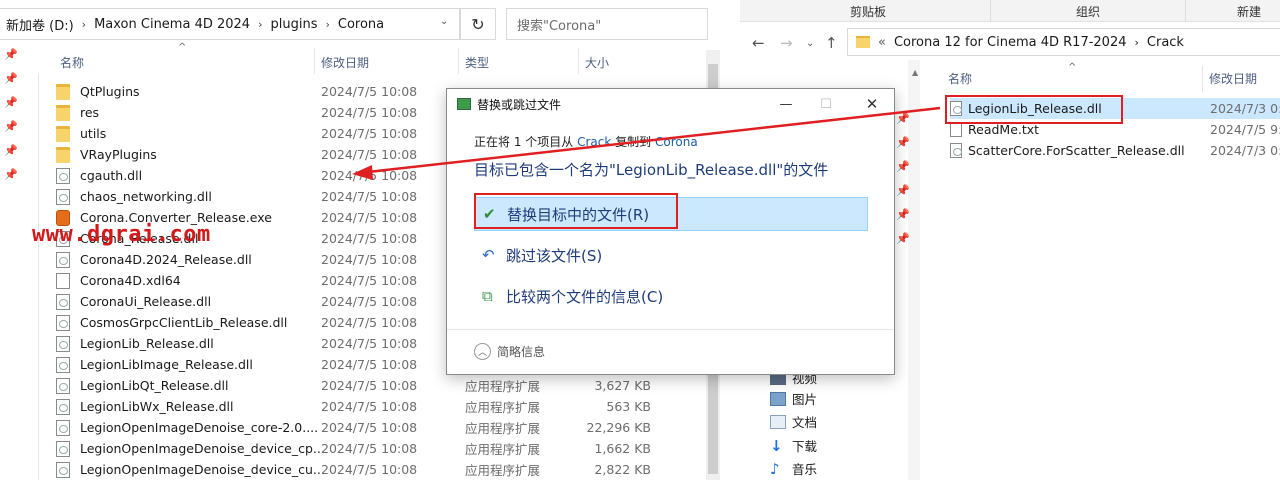 Image resolution: width=1280 pixels, height=480 pixels. Describe the element at coordinates (172, 24) in the screenshot. I see `breadcrumb-cinema4d: Maxon Cinema 4D 2024` at that location.